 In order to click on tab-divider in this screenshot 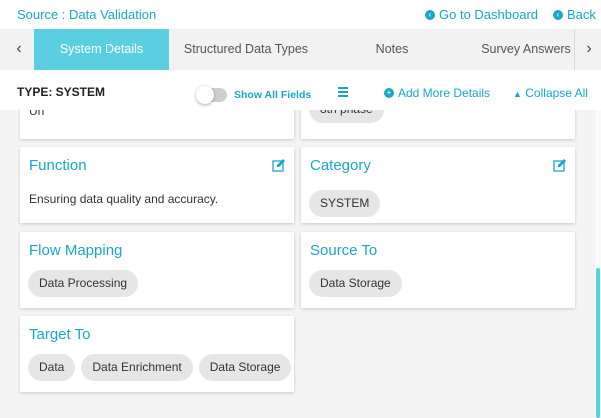, I will do `click(574, 49)`.